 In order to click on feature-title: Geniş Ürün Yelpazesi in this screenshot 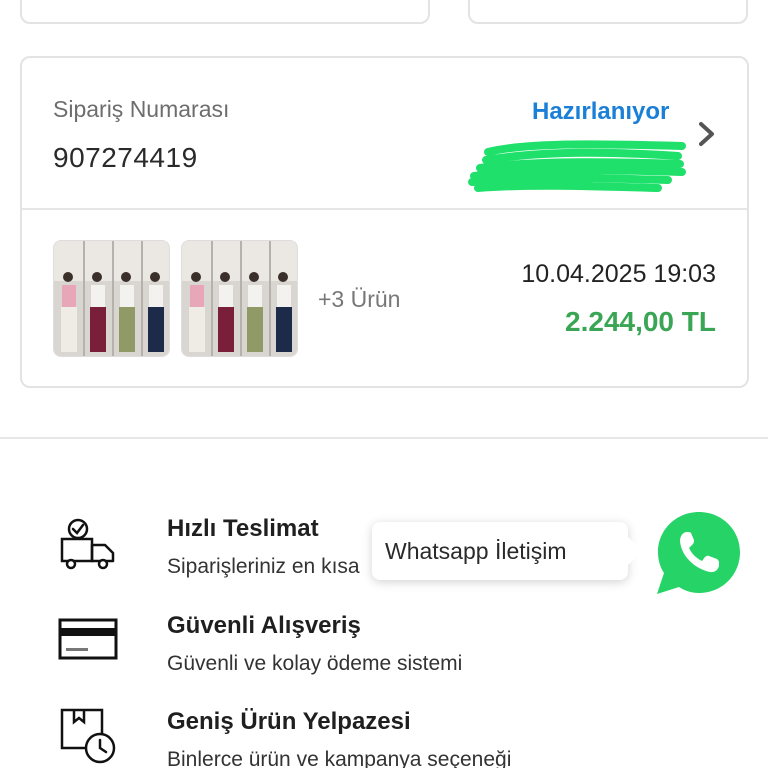, I will do `click(289, 721)`.